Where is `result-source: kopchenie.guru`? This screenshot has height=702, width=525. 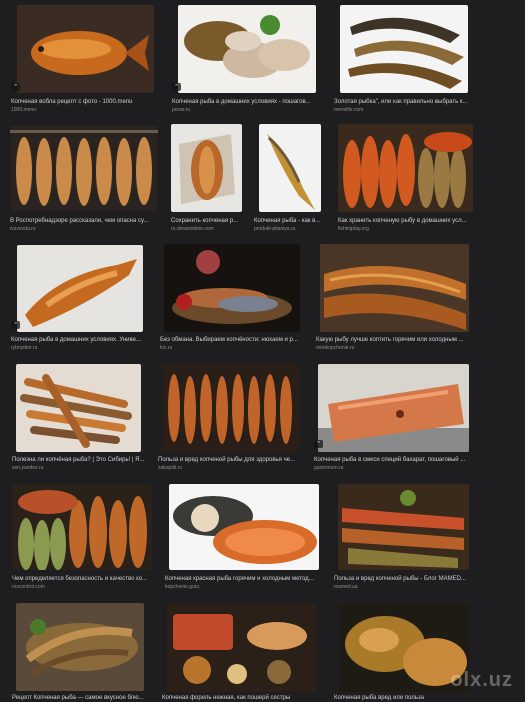
result-source: kopchenie.guru is located at coordinates (245, 587).